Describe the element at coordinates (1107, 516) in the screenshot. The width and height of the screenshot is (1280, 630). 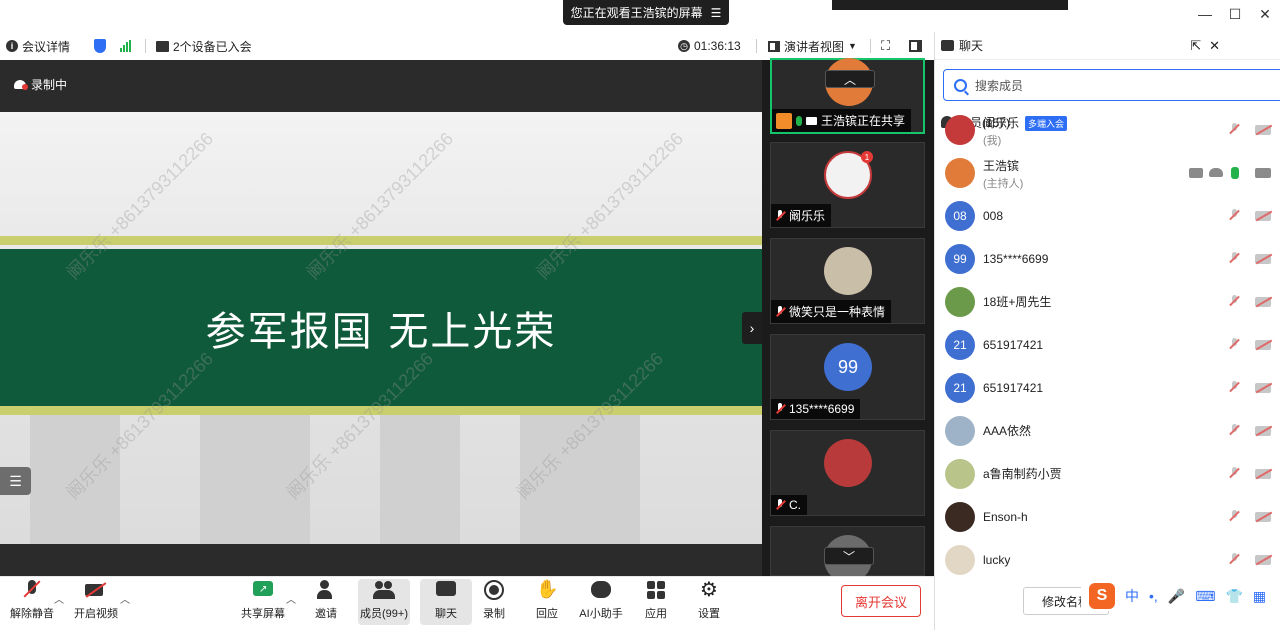
I see `list-item: Enson-h` at that location.